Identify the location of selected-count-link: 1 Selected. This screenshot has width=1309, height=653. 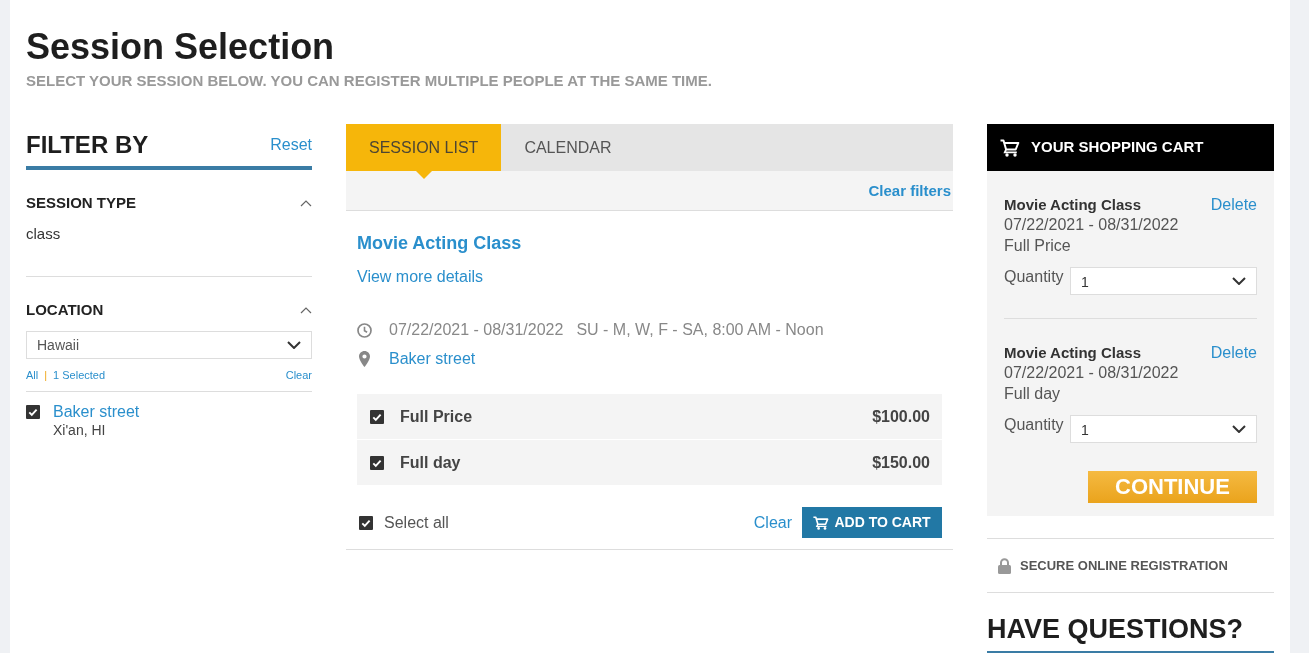
(79, 375).